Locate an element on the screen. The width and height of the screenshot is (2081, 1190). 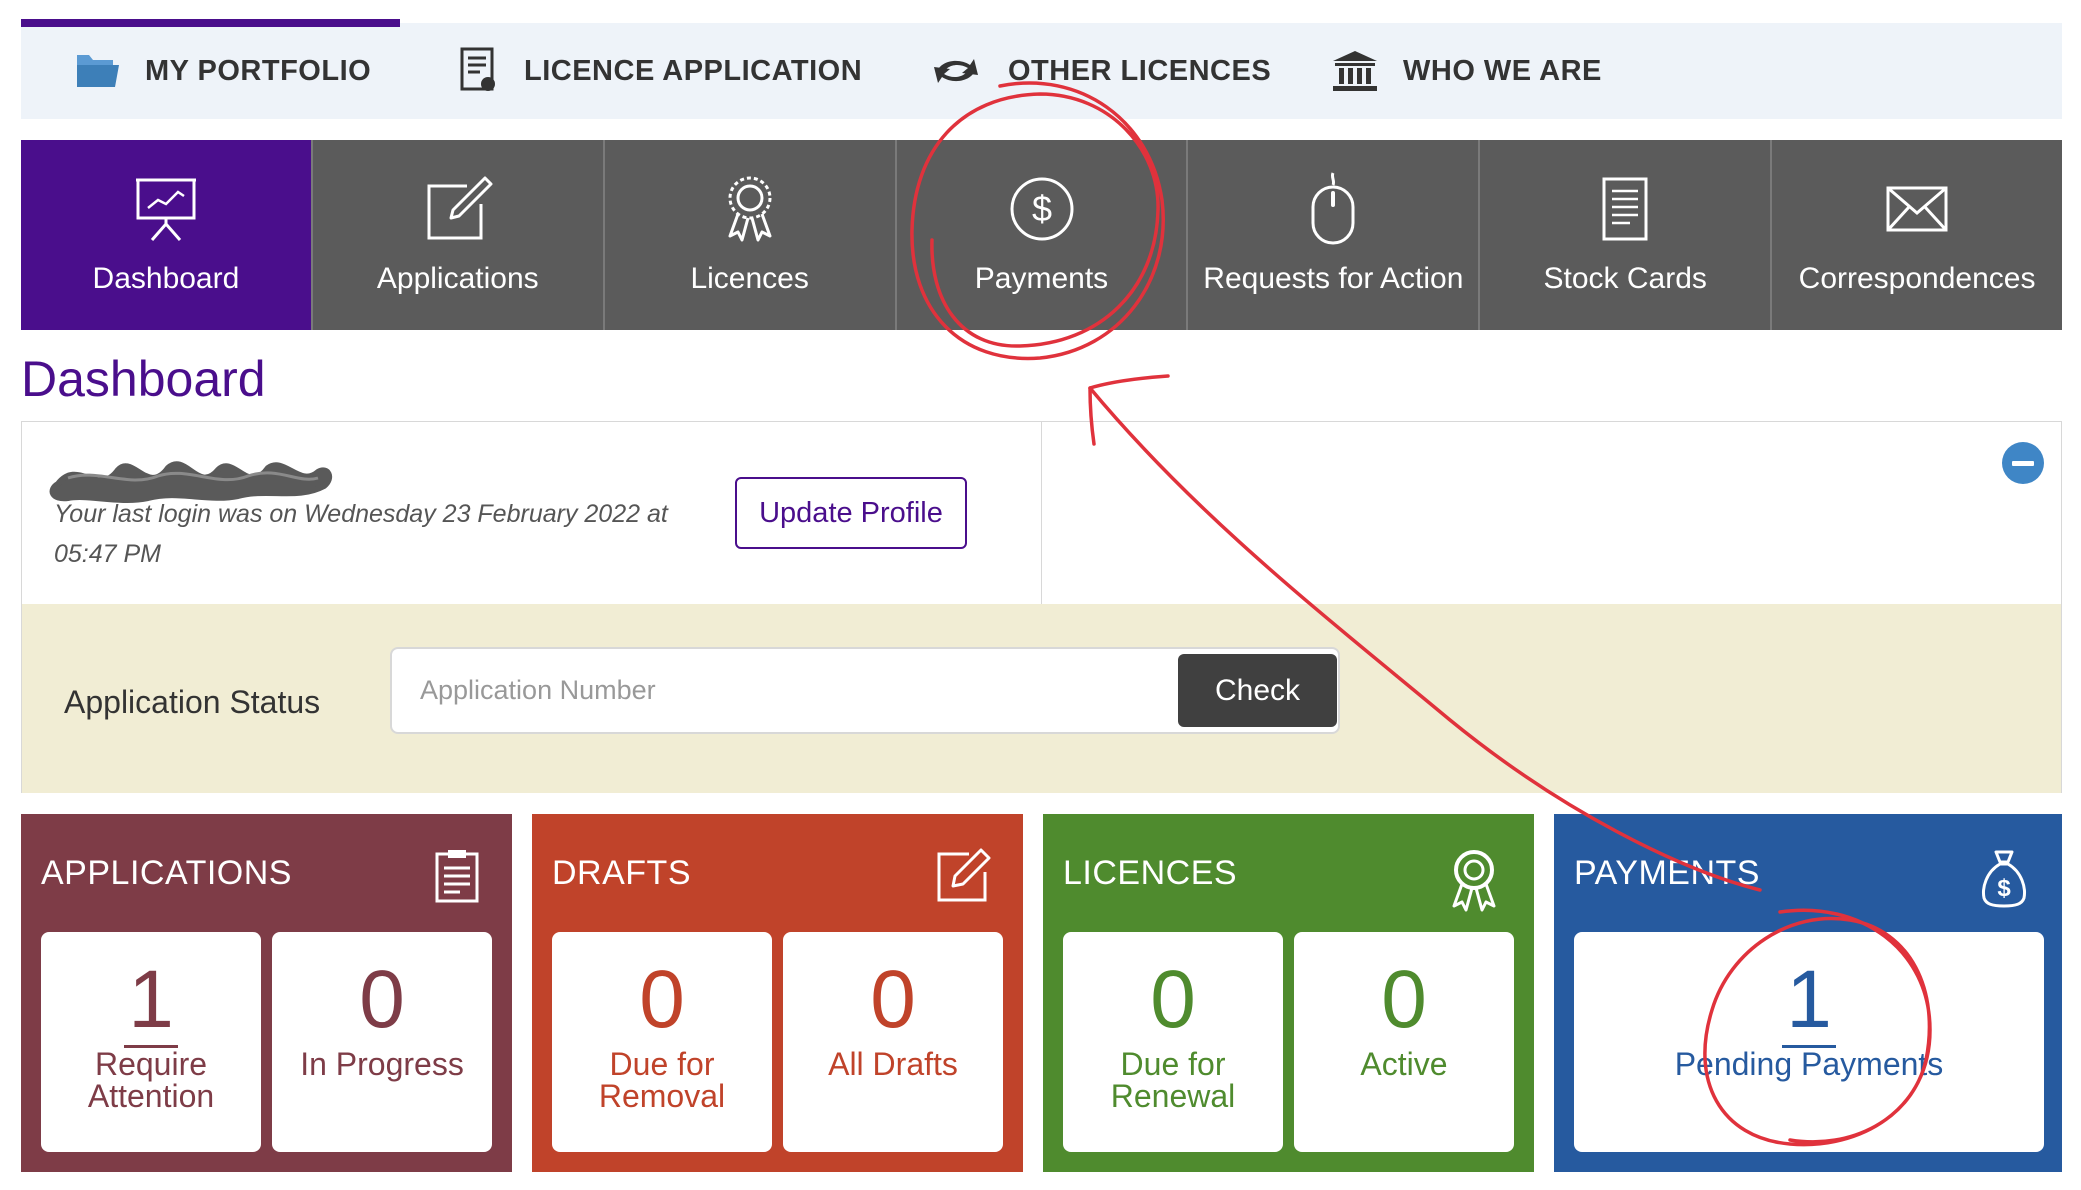
tile-requests-for-action: Requests for Action is located at coordinates (1334, 235).